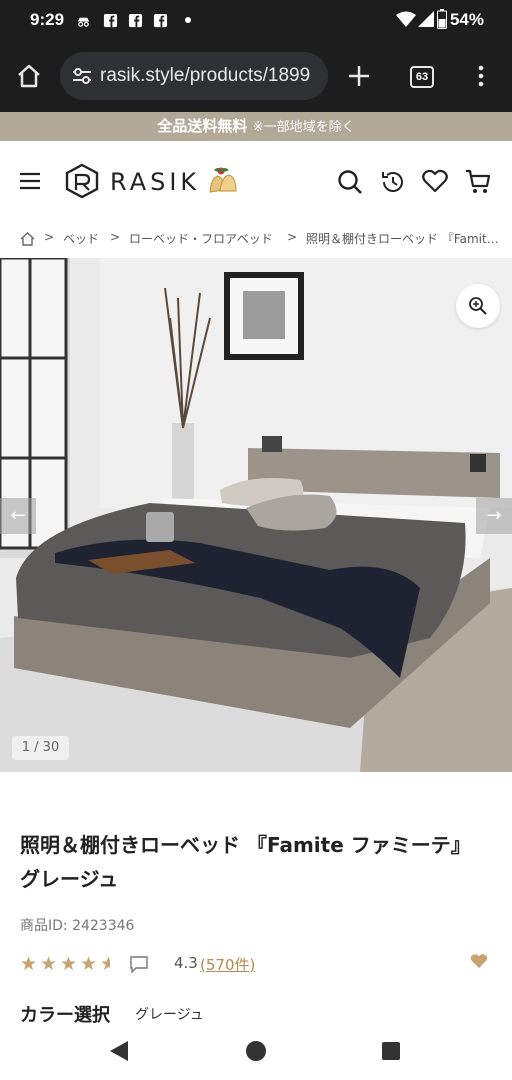  I want to click on status-bar: 9:29 54%, so click(256, 20).